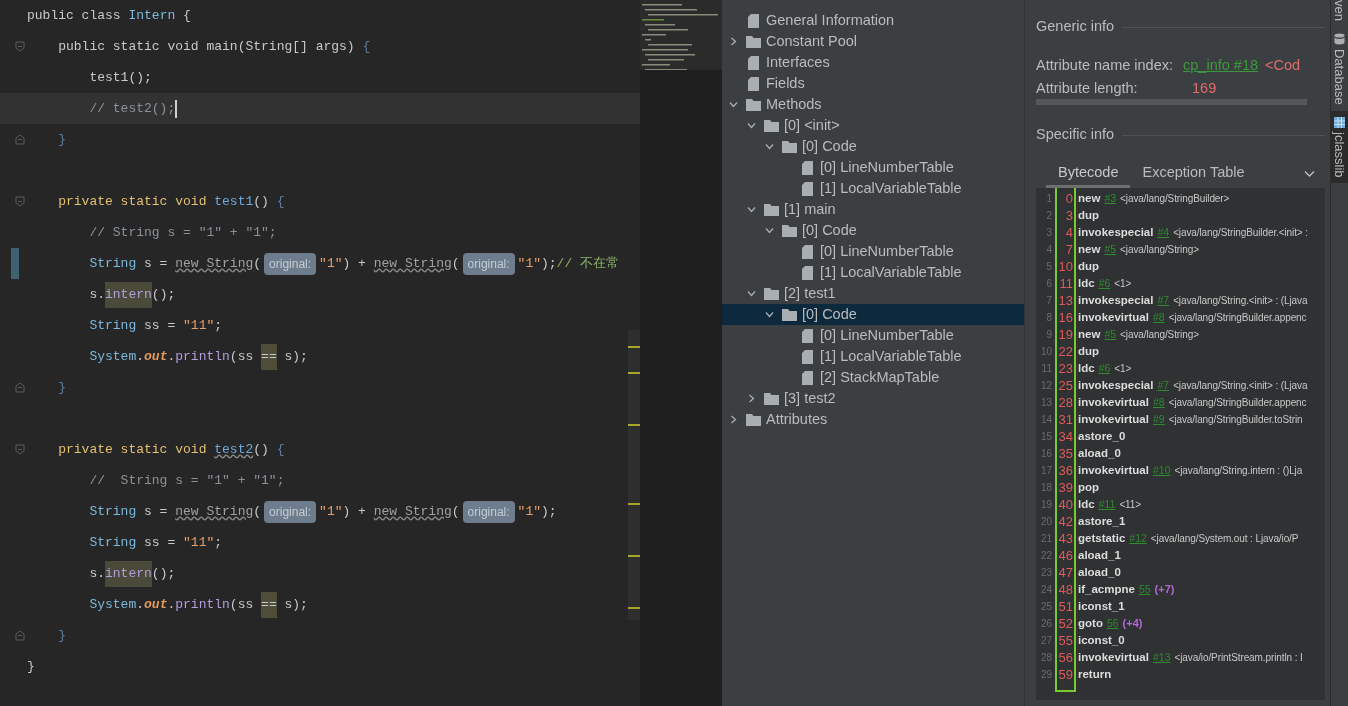  I want to click on bytecode-offset: 55, so click(1065, 640).